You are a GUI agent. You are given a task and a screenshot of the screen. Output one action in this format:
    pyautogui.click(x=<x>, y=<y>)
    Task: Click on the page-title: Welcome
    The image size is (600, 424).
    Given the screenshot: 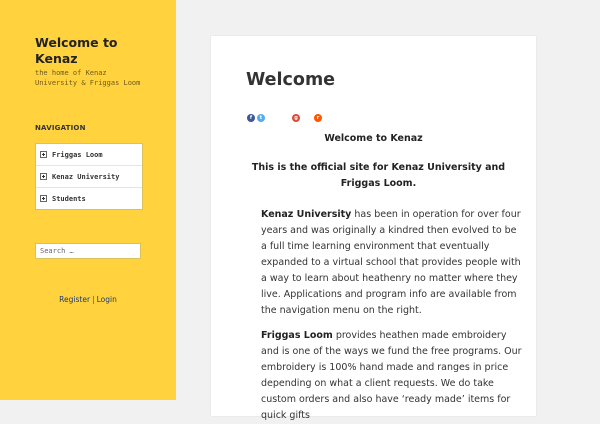 What is the action you would take?
    pyautogui.click(x=291, y=80)
    